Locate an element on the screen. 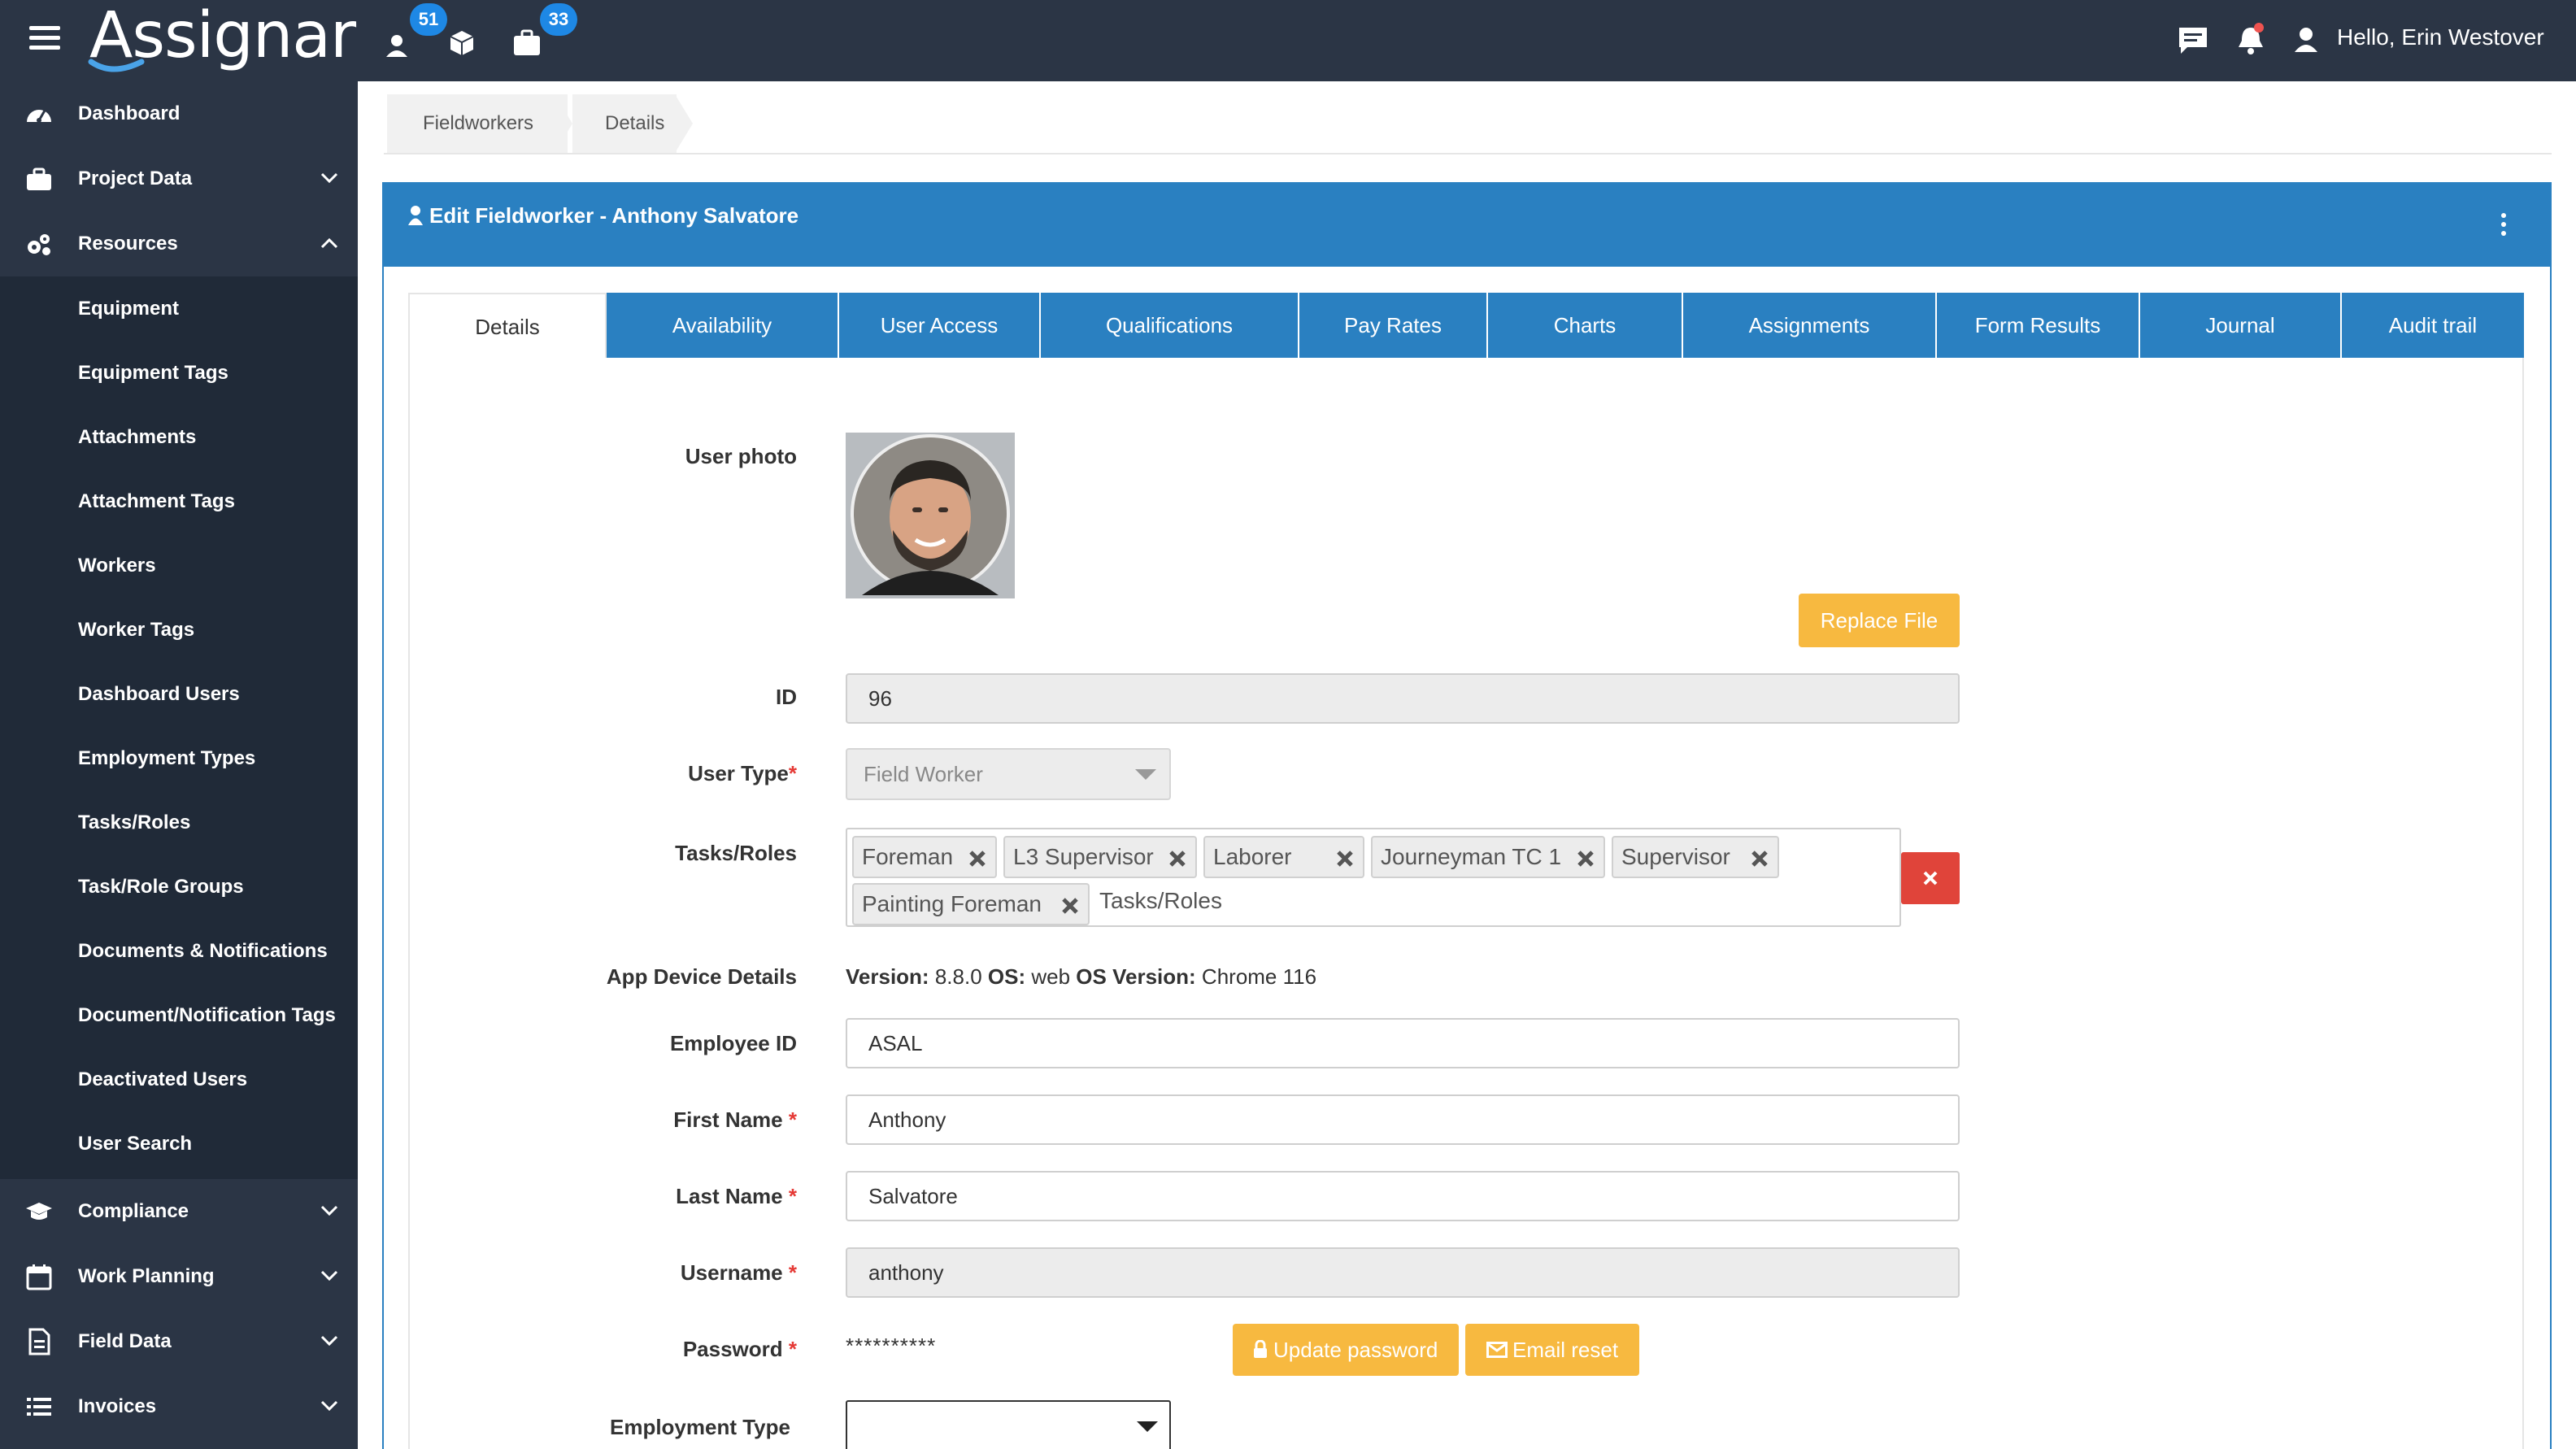  sidebar-subitem-attachments: Attachments is located at coordinates (179, 437).